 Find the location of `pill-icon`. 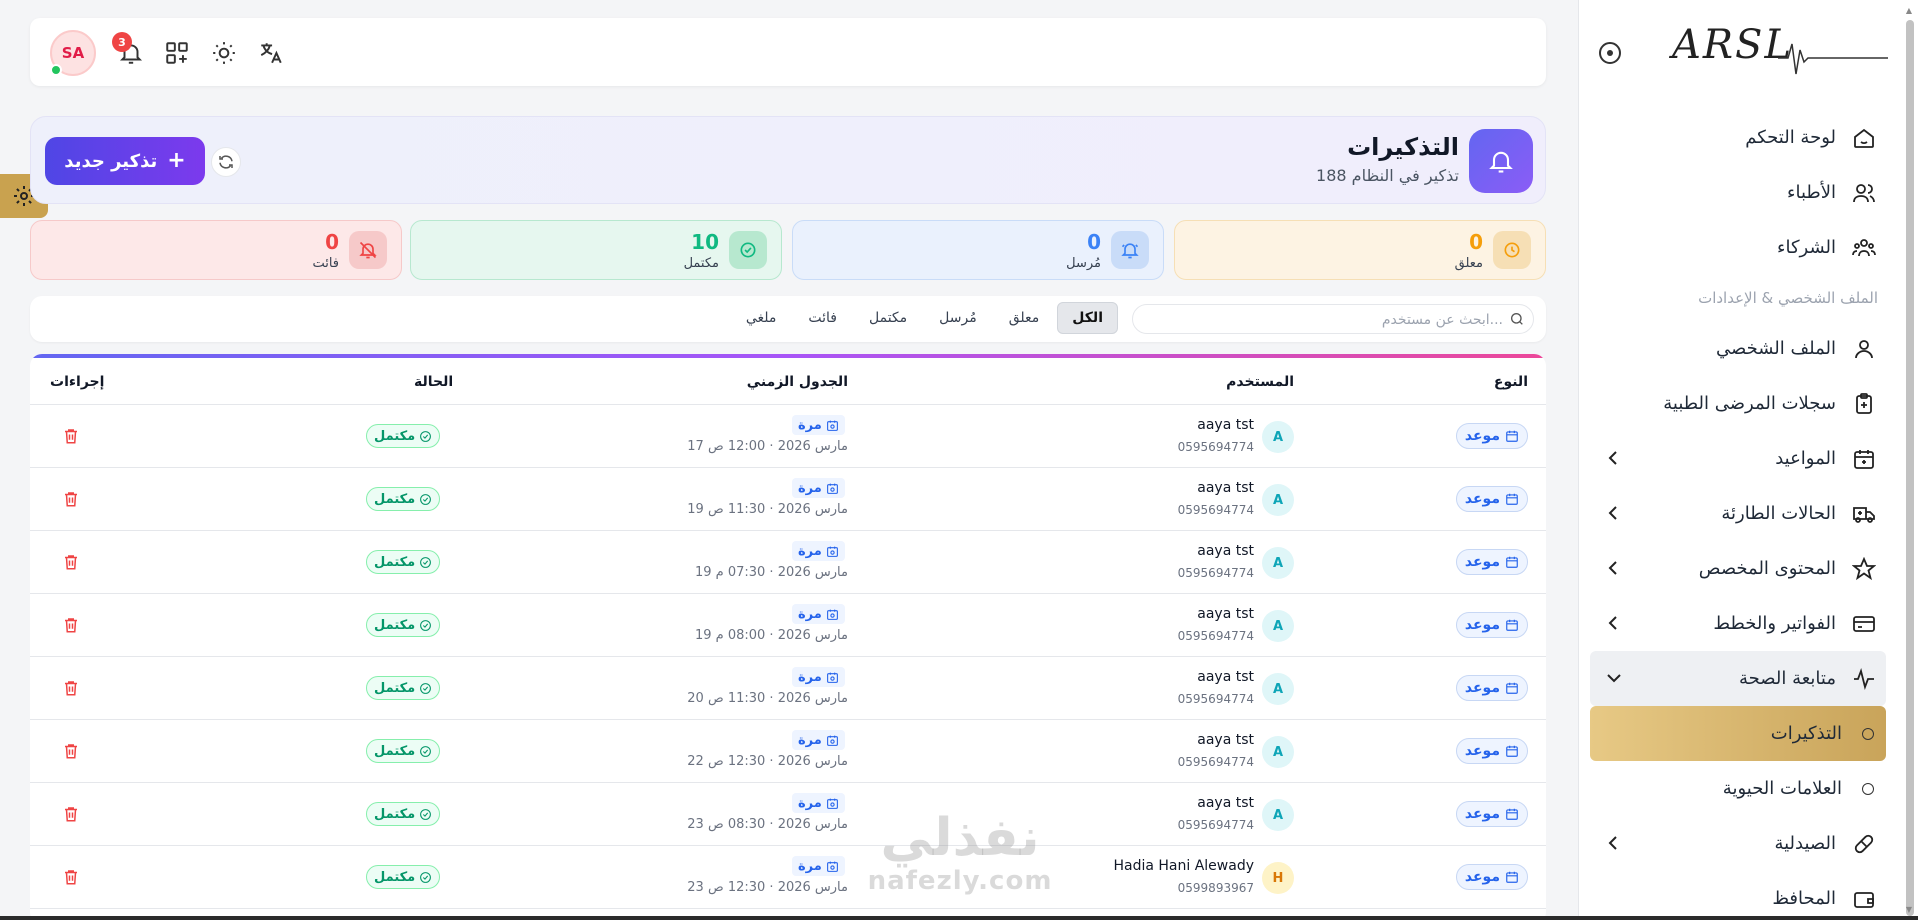

pill-icon is located at coordinates (1864, 844).